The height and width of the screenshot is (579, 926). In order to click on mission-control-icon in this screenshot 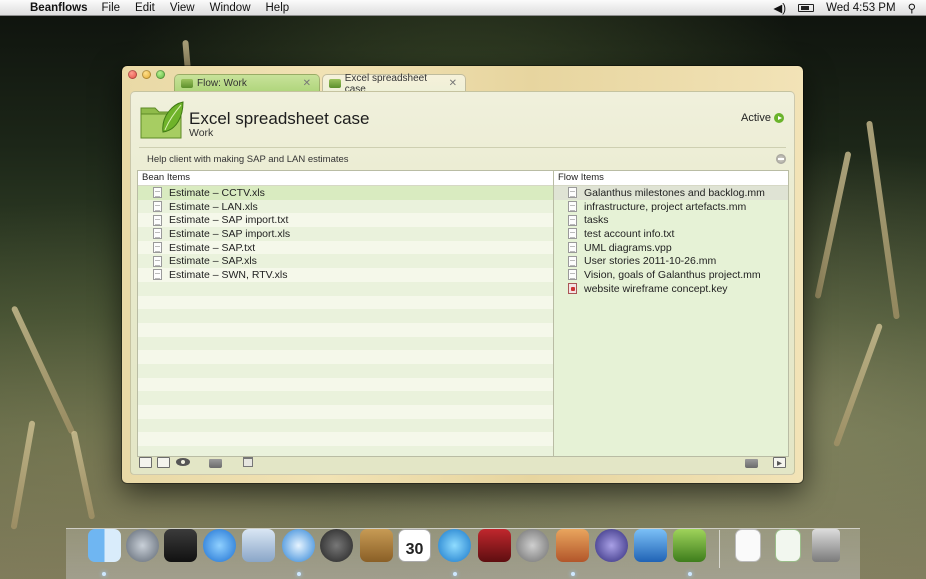, I will do `click(180, 545)`.